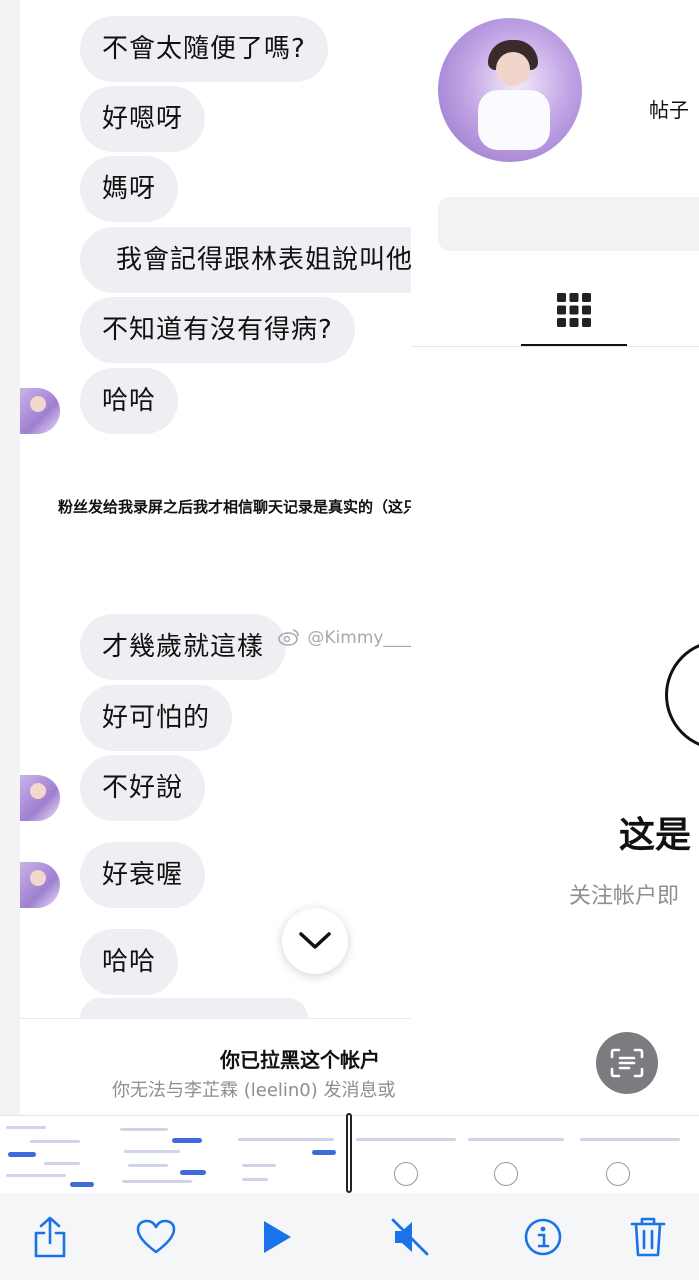  Describe the element at coordinates (682, 695) in the screenshot. I see `lock-icon` at that location.